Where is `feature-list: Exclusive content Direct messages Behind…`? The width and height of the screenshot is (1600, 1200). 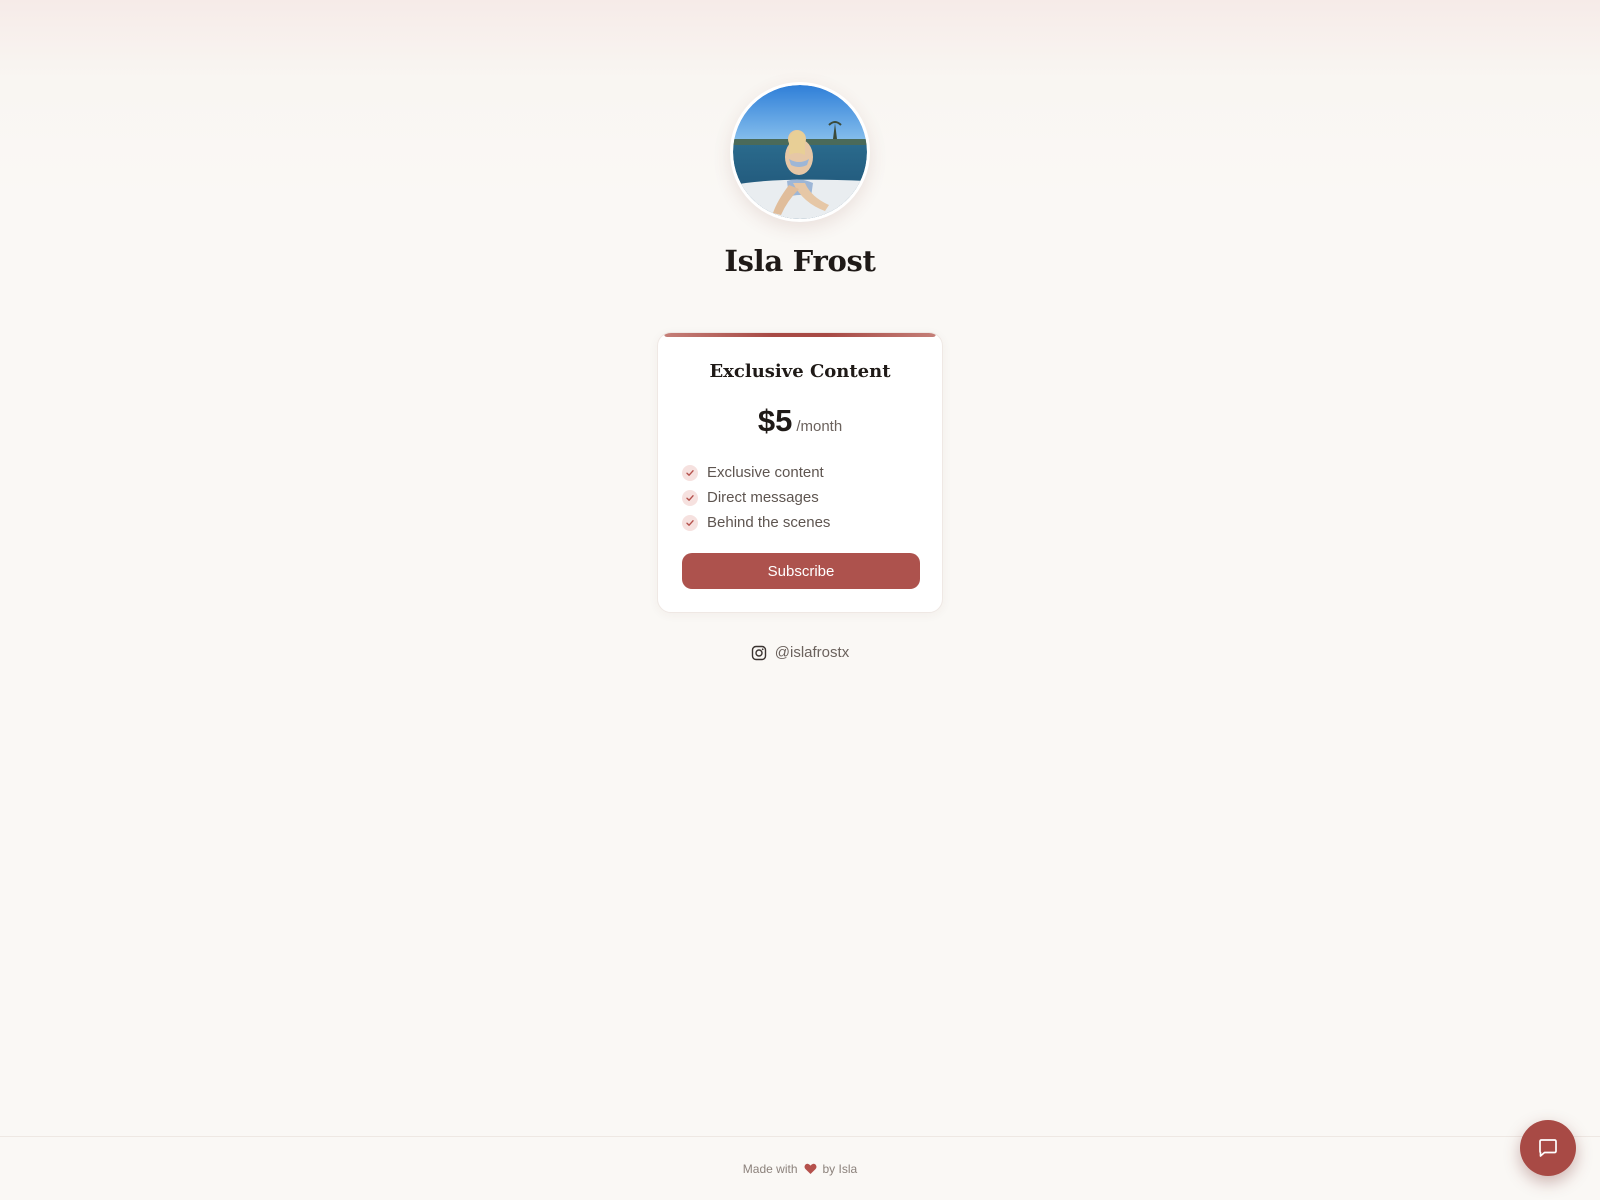 feature-list: Exclusive content Direct messages Behind… is located at coordinates (756, 497).